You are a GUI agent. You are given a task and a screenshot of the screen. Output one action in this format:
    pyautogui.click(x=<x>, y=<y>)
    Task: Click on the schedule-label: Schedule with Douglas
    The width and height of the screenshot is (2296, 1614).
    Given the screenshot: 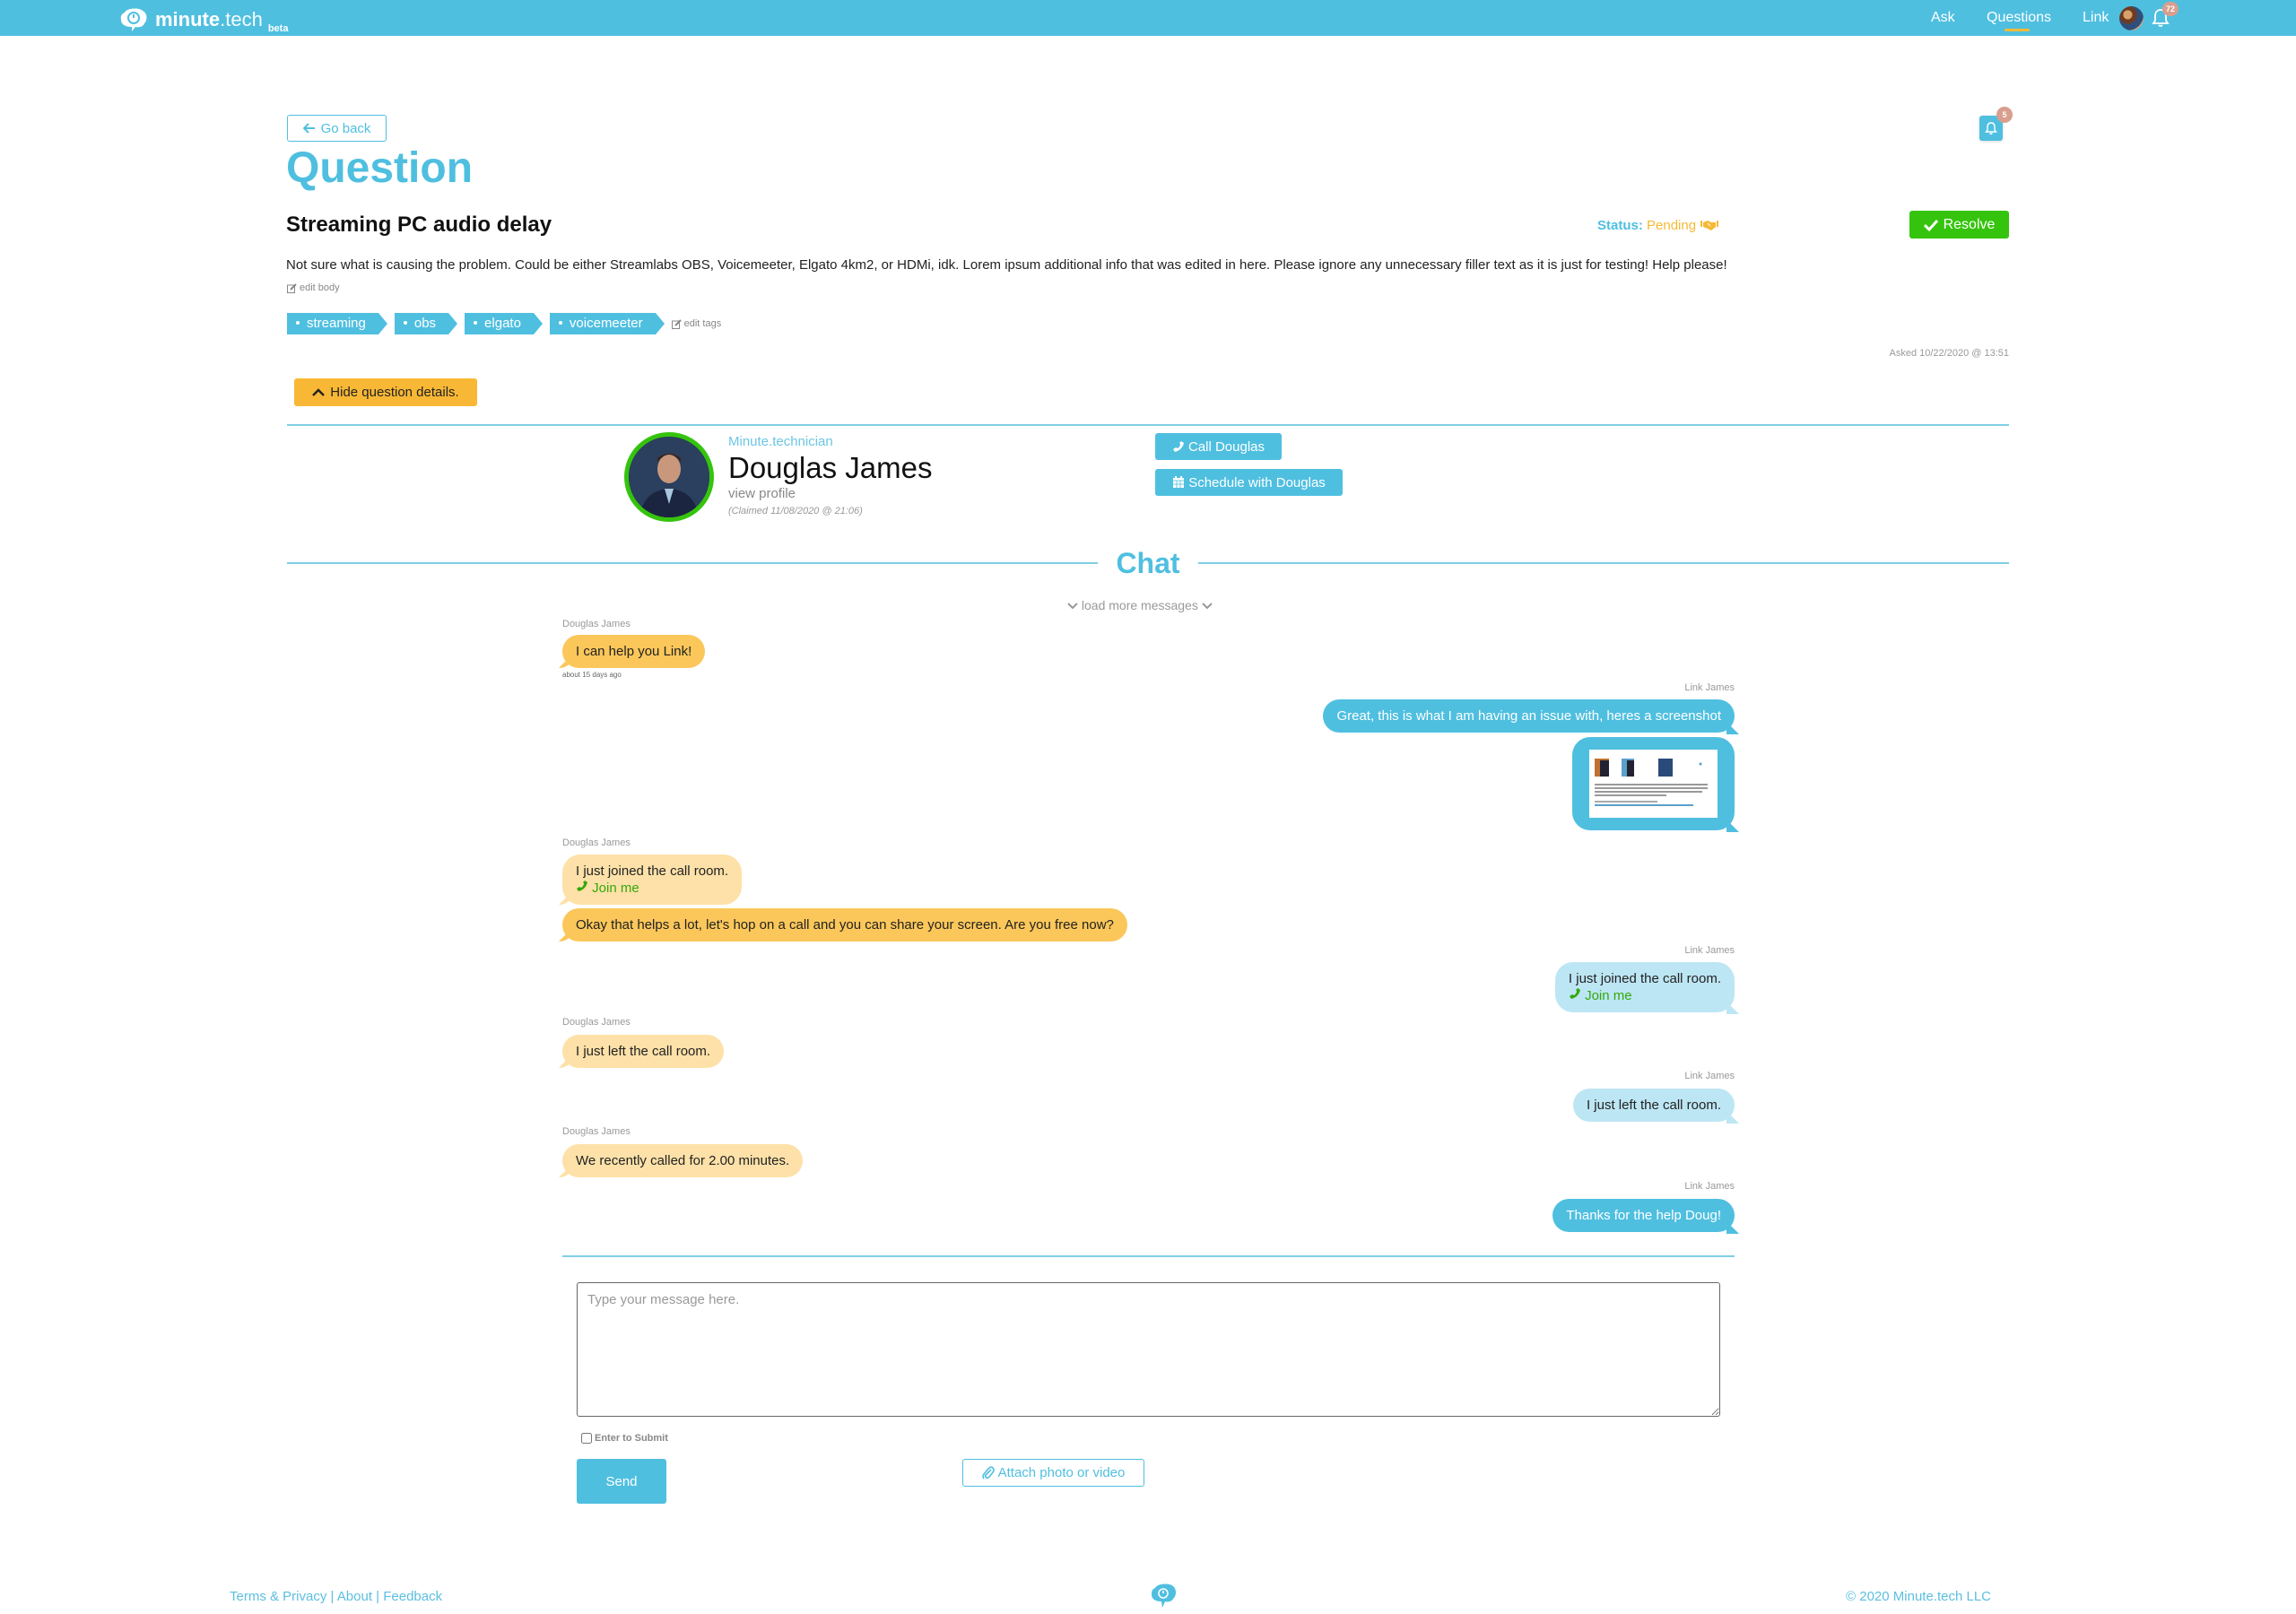 What is the action you would take?
    pyautogui.click(x=1257, y=482)
    